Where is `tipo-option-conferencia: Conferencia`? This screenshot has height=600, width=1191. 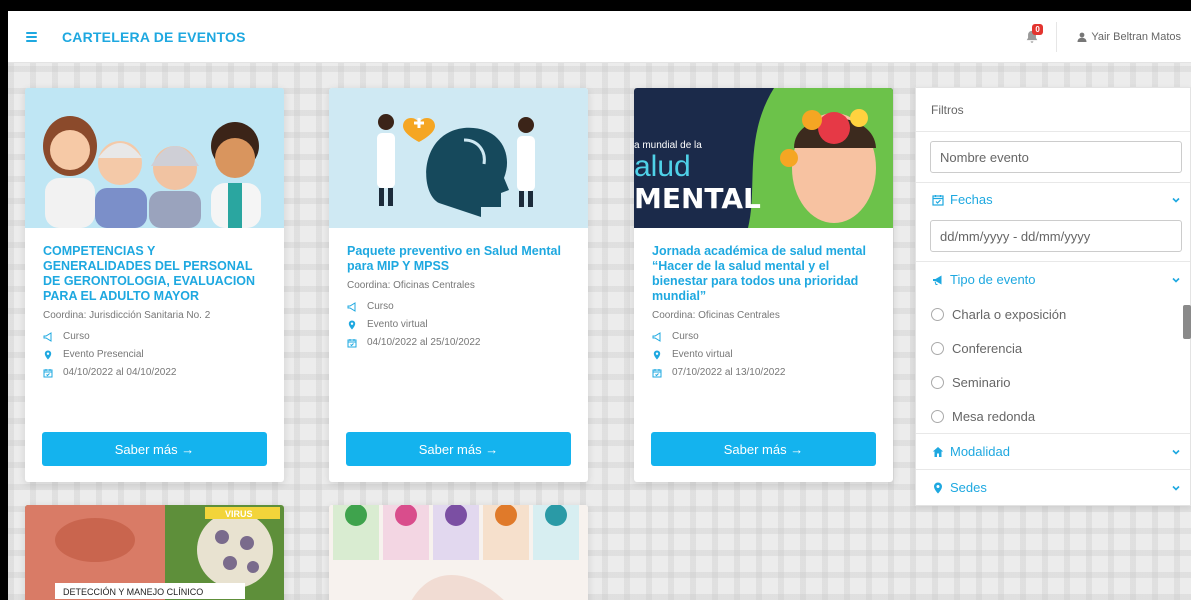
tipo-option-conferencia: Conferencia is located at coordinates (1053, 348).